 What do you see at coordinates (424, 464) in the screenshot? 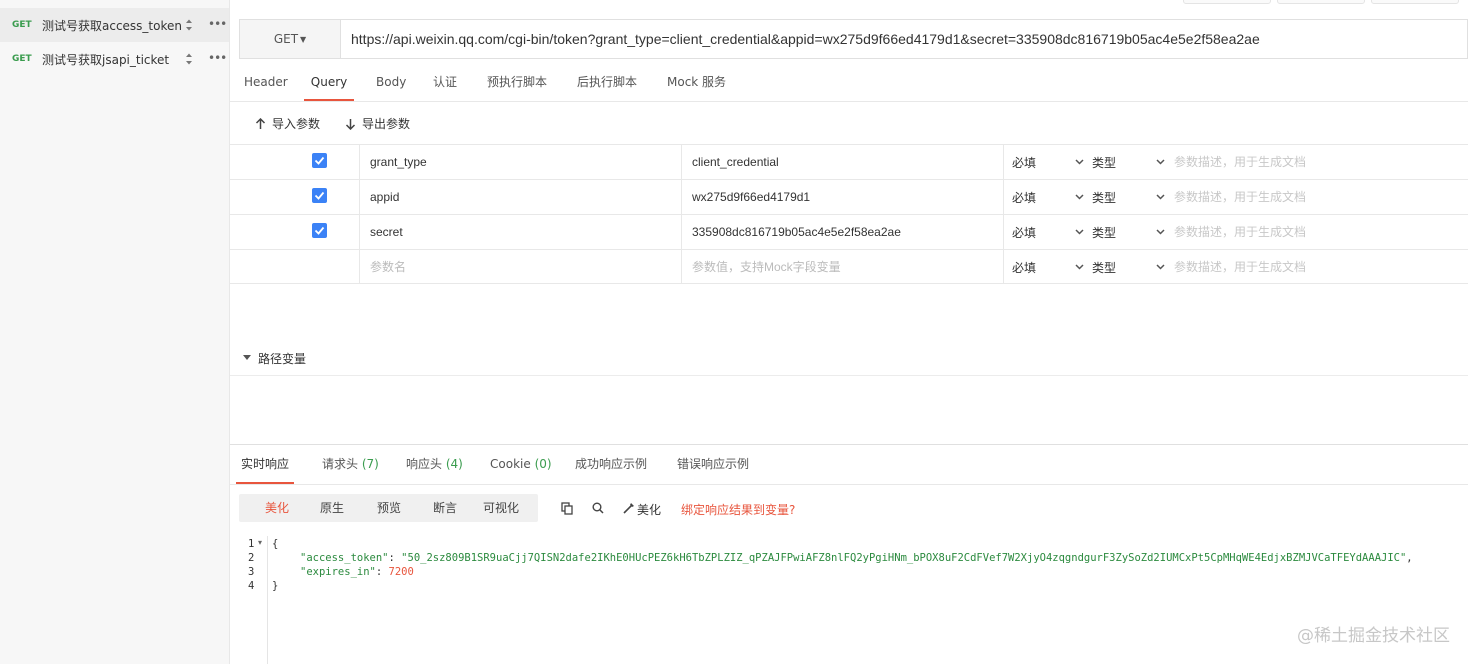
I see `tab-label: 响应头` at bounding box center [424, 464].